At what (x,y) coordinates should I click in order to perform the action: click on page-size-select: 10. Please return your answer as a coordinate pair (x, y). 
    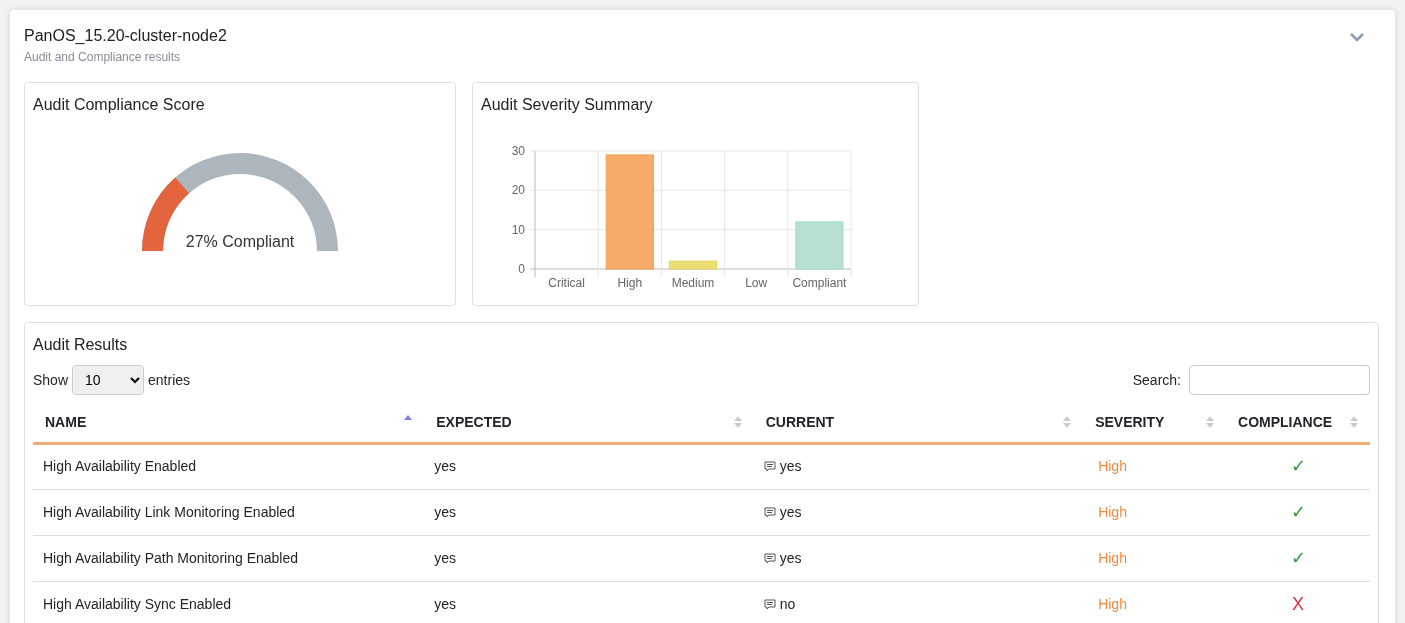
    Looking at the image, I should click on (108, 380).